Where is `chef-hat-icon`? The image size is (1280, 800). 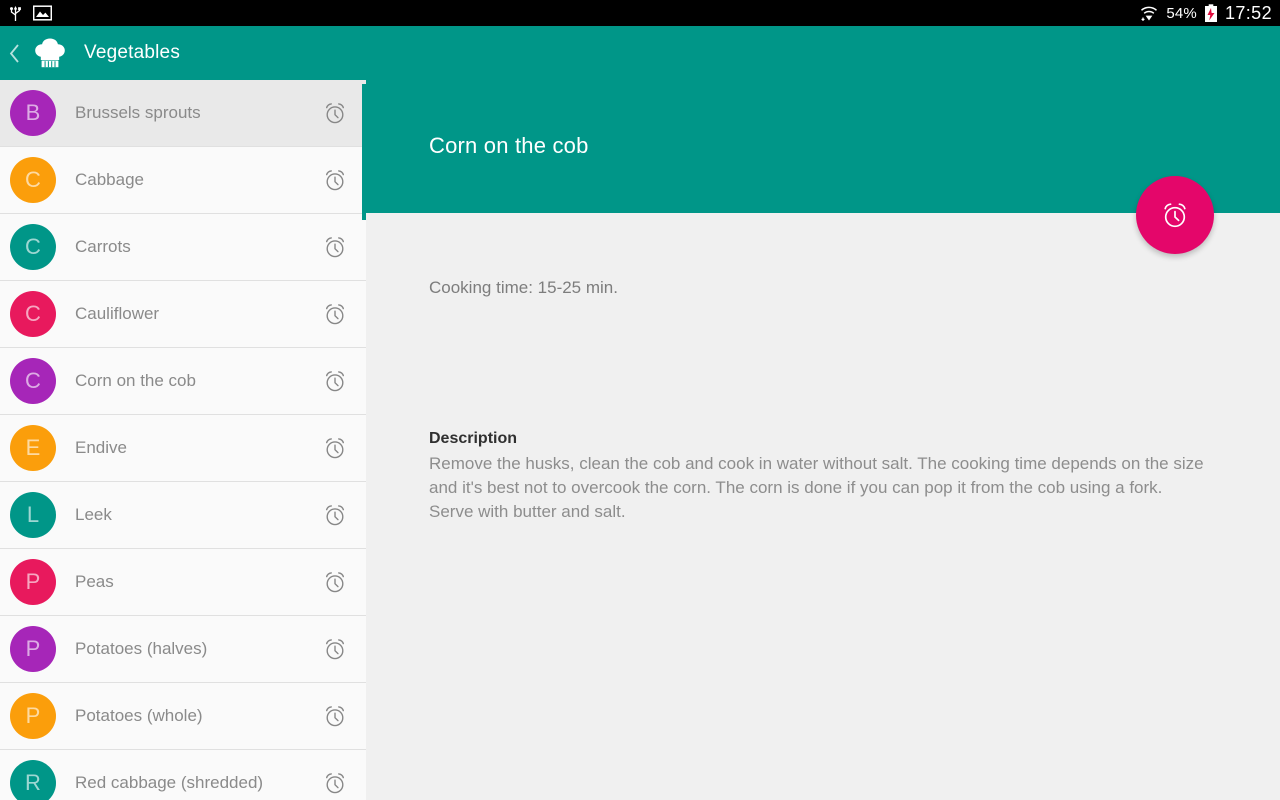 chef-hat-icon is located at coordinates (50, 53).